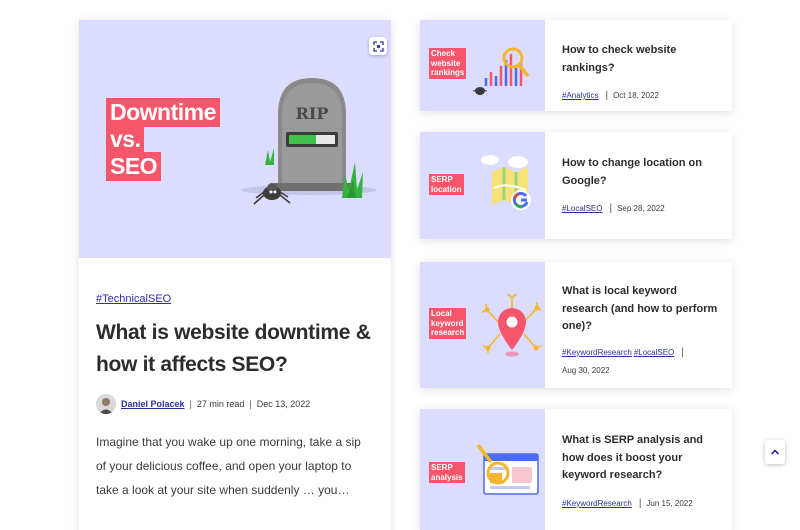  What do you see at coordinates (378, 46) in the screenshot?
I see `expand-icon` at bounding box center [378, 46].